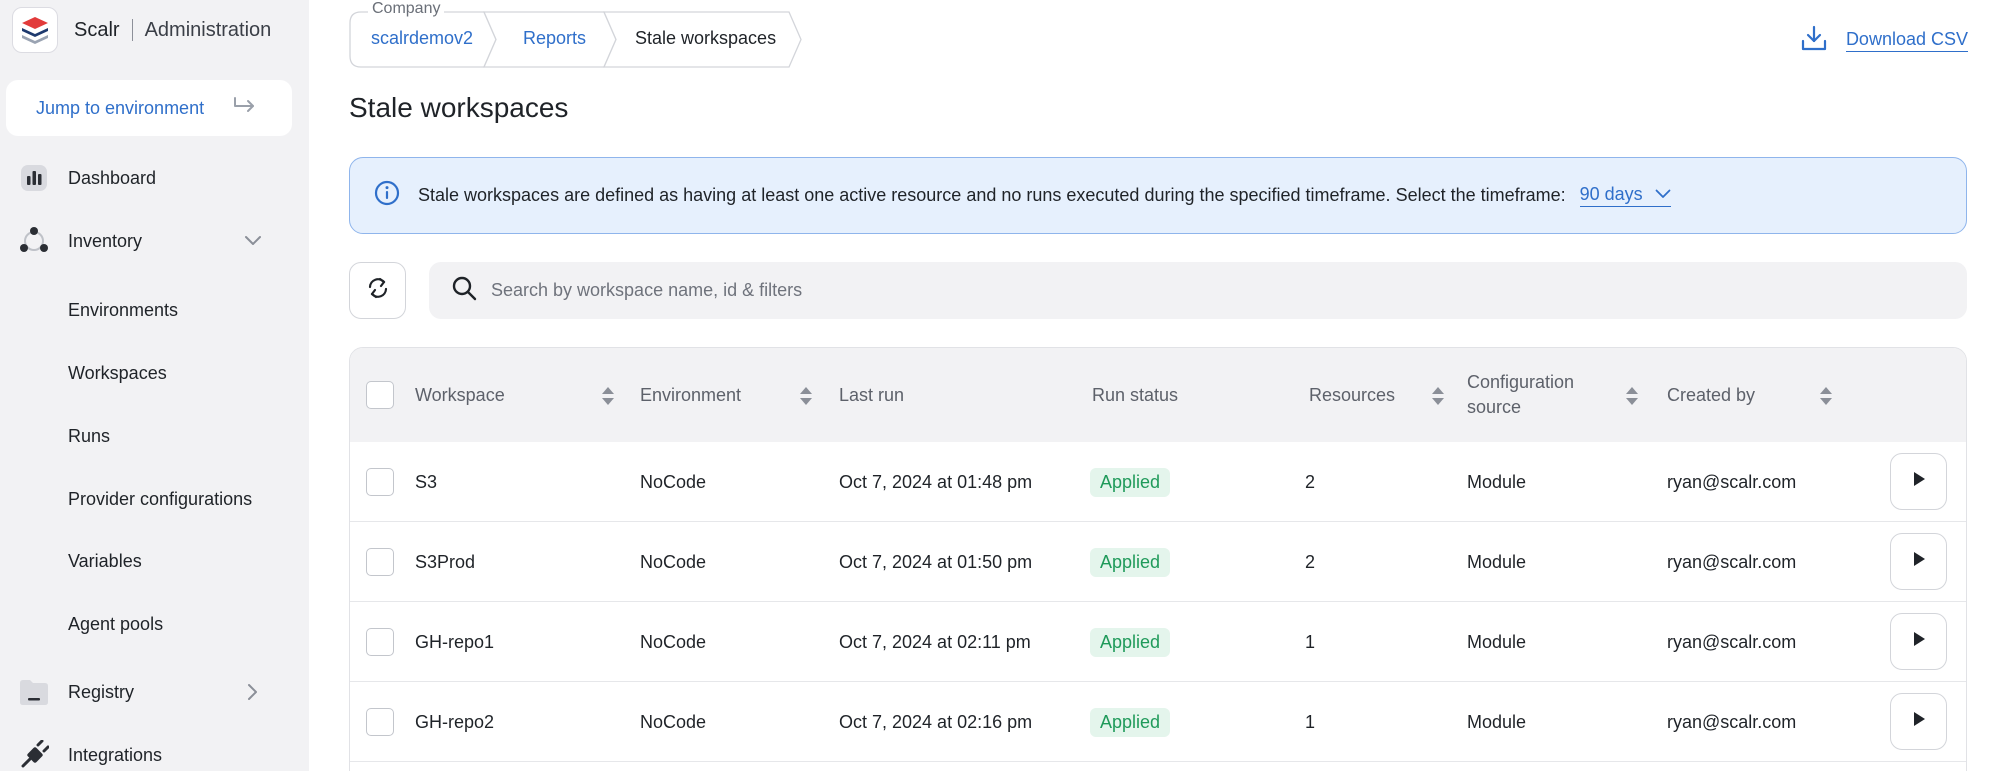 The height and width of the screenshot is (771, 2000). Describe the element at coordinates (154, 436) in the screenshot. I see `sidebar-item-runs: Runs` at that location.